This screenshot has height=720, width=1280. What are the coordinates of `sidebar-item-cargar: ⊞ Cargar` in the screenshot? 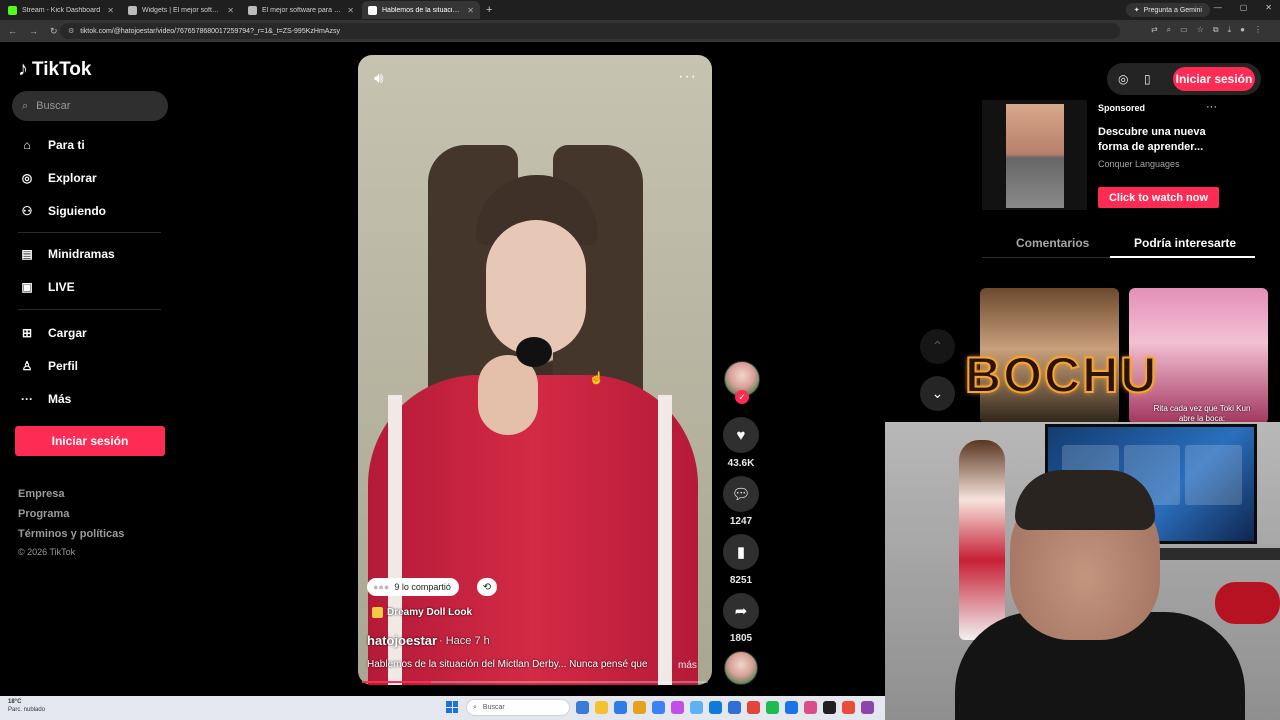 It's located at (93, 333).